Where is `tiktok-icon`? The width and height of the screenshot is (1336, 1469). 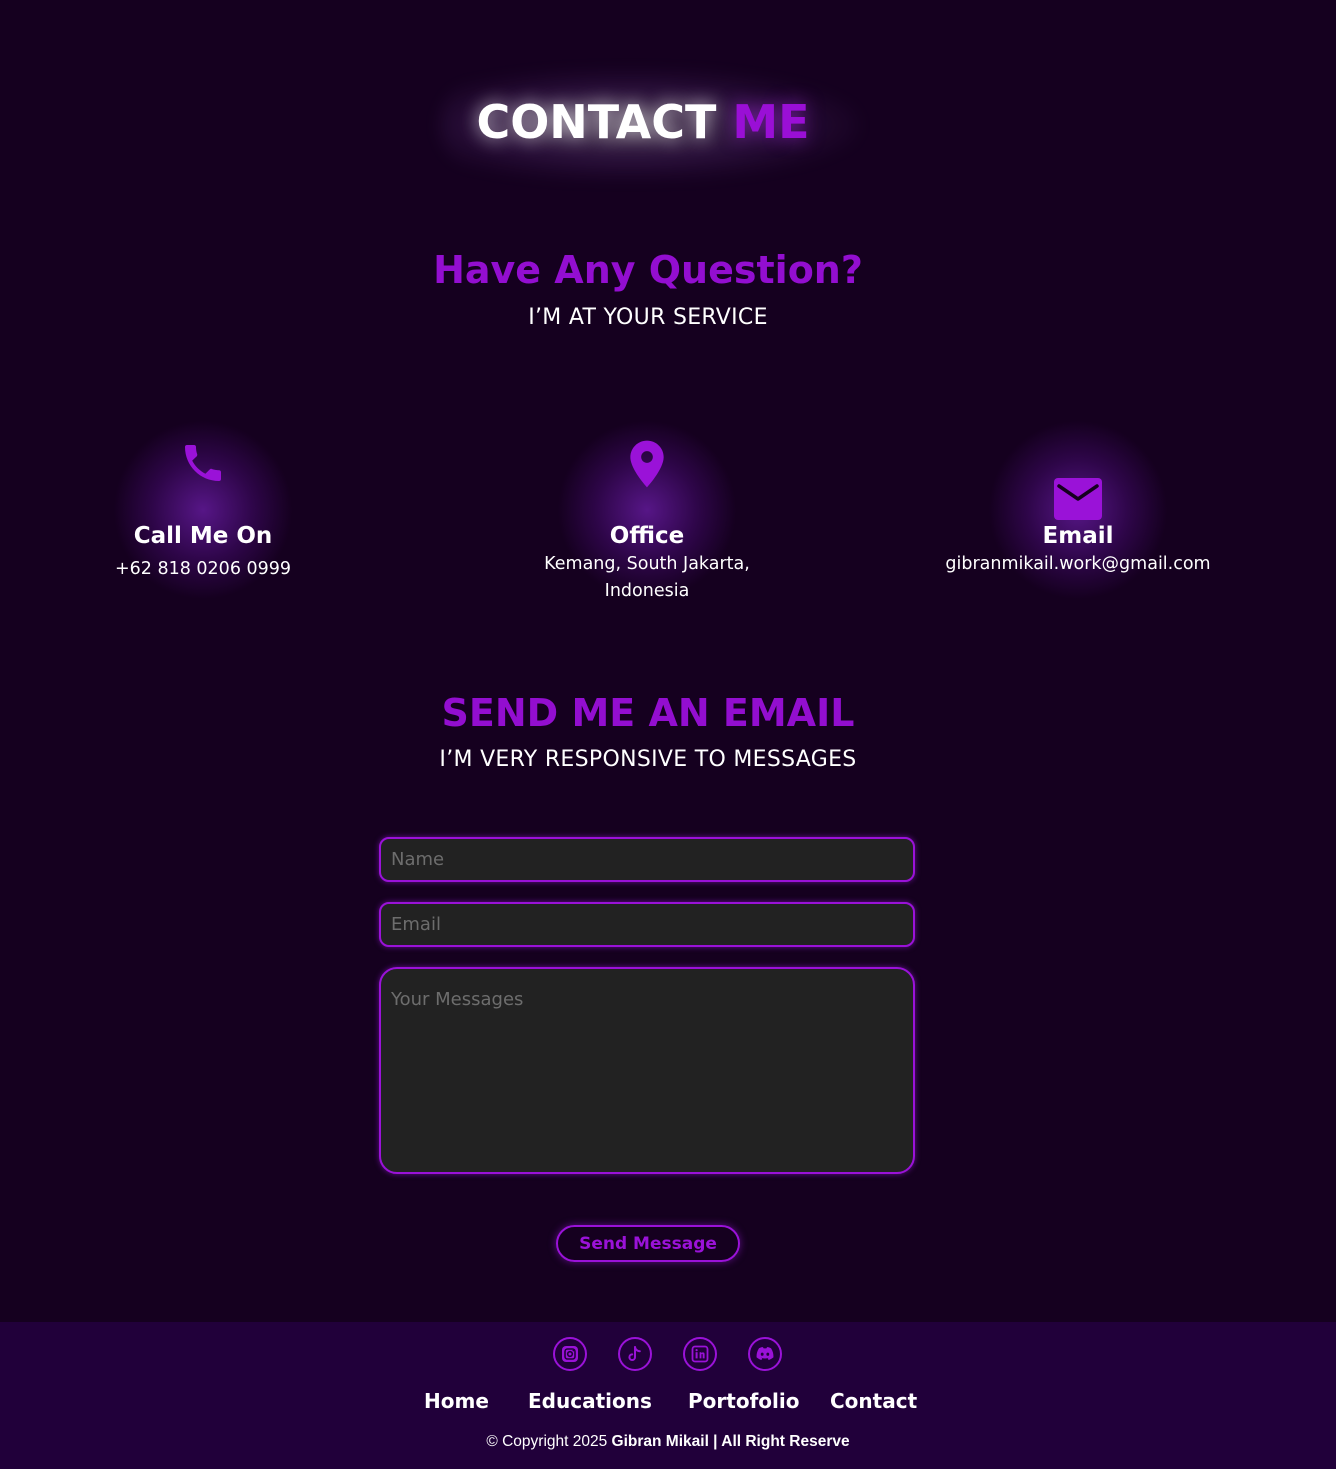 tiktok-icon is located at coordinates (635, 1354).